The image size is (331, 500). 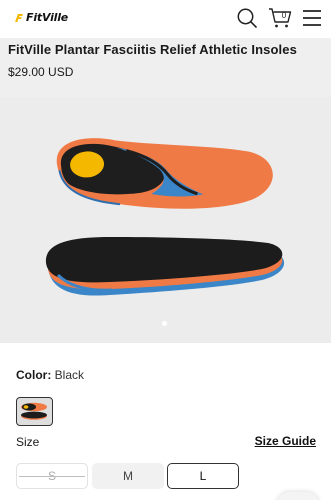 I want to click on color-selector-label: Color: Black, so click(x=50, y=375).